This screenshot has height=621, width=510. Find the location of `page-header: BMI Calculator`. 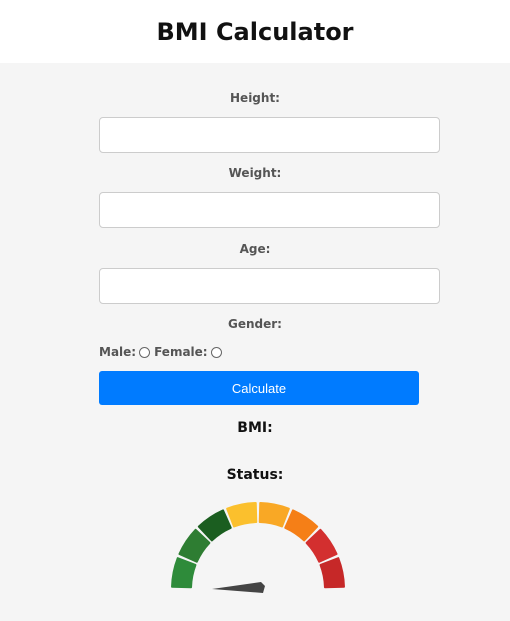

page-header: BMI Calculator is located at coordinates (255, 31).